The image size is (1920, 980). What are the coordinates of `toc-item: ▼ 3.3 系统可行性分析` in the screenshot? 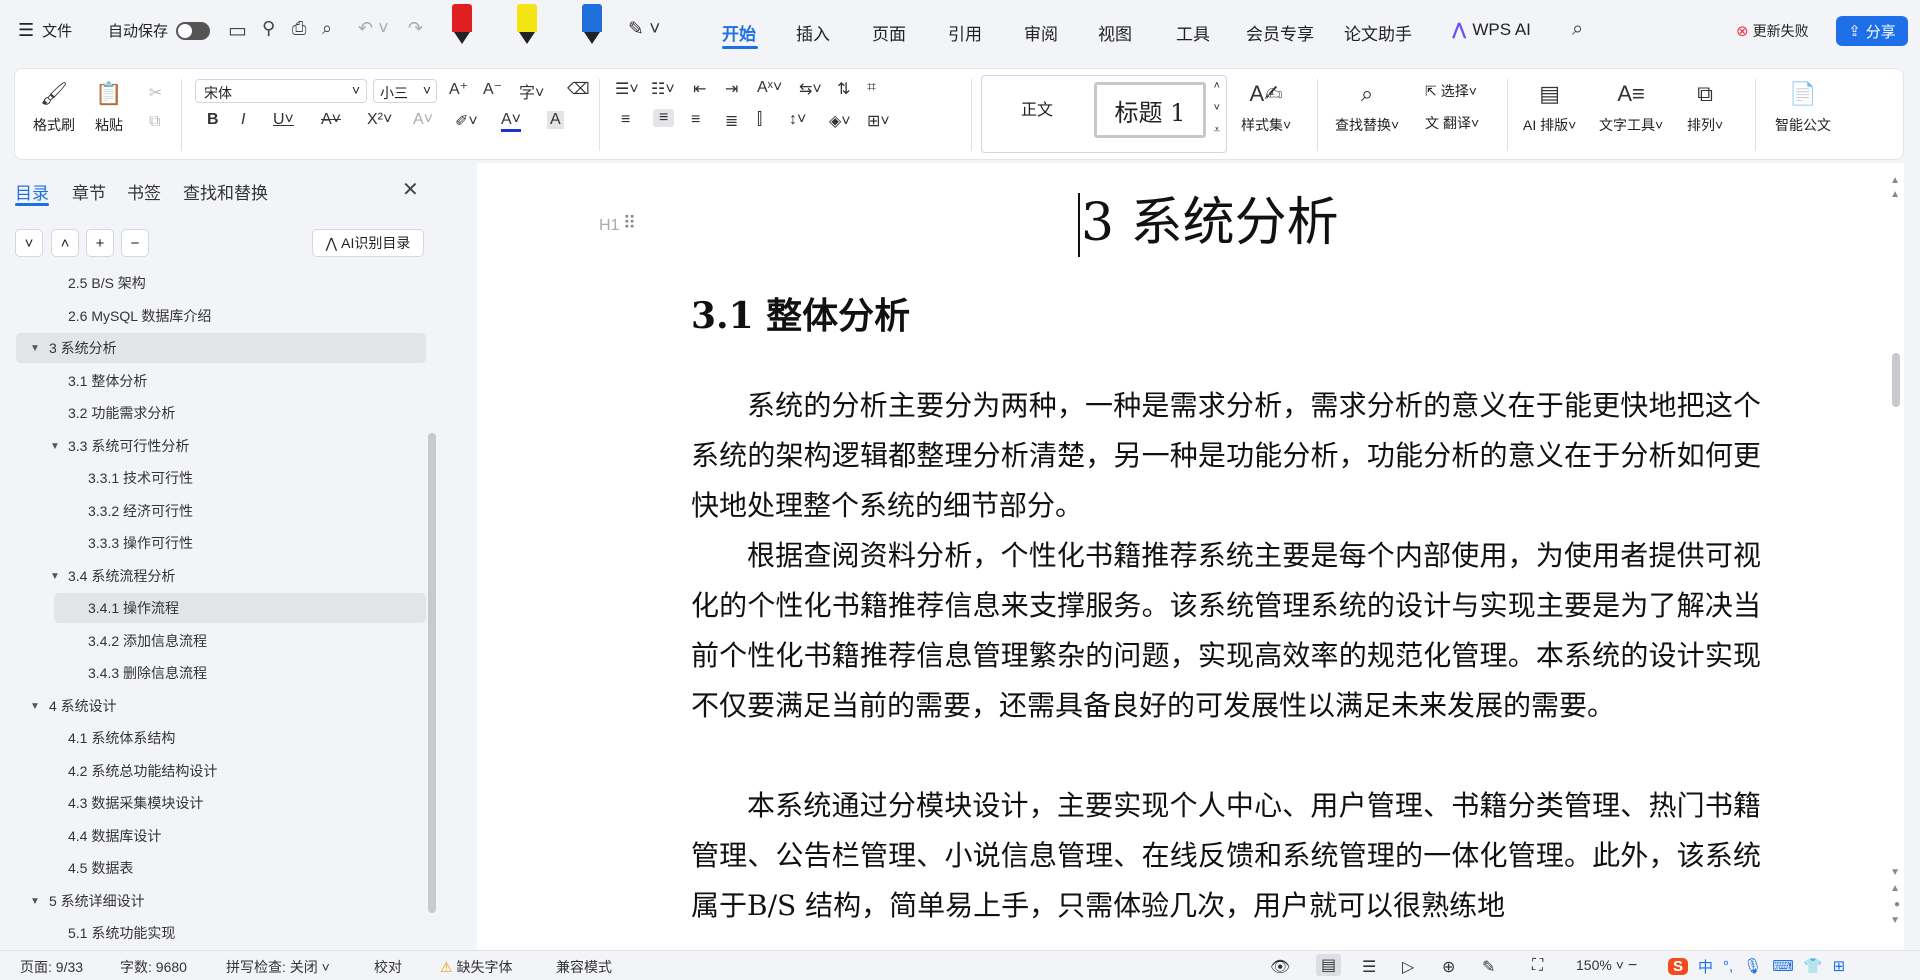 It's located at (221, 446).